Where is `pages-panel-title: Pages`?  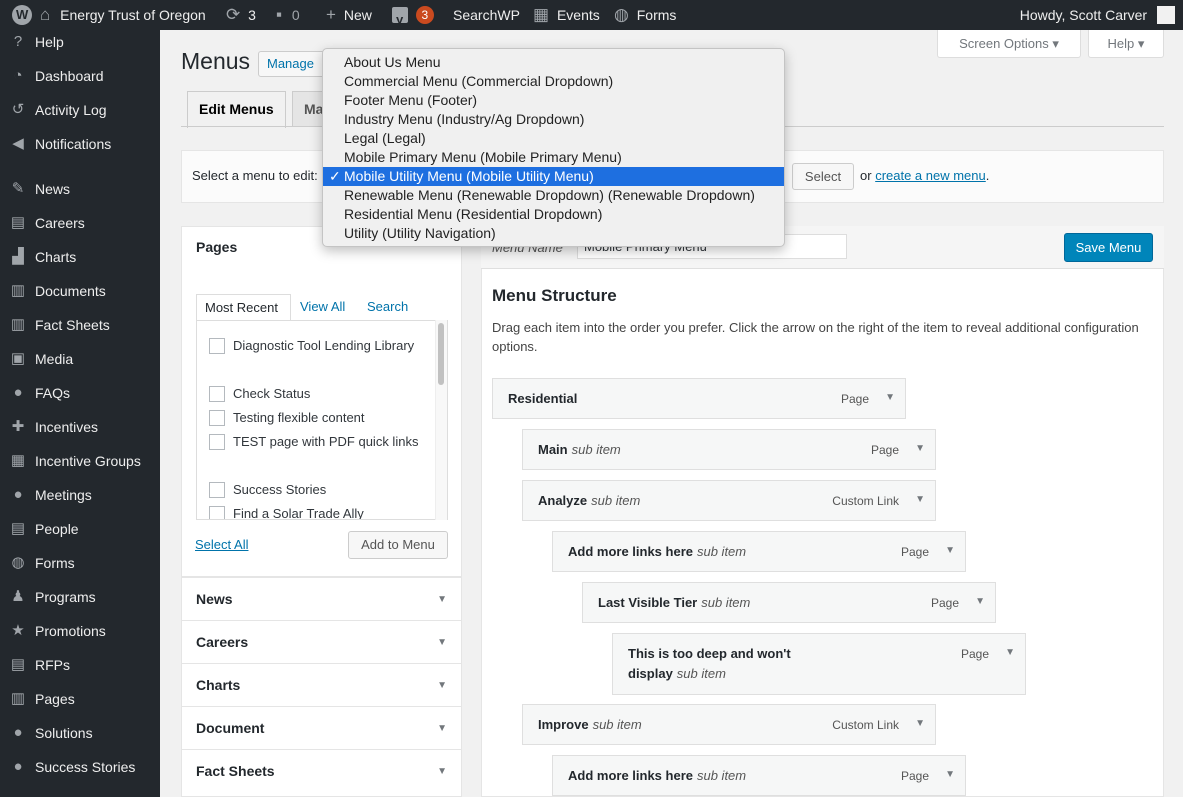 pages-panel-title: Pages is located at coordinates (216, 247).